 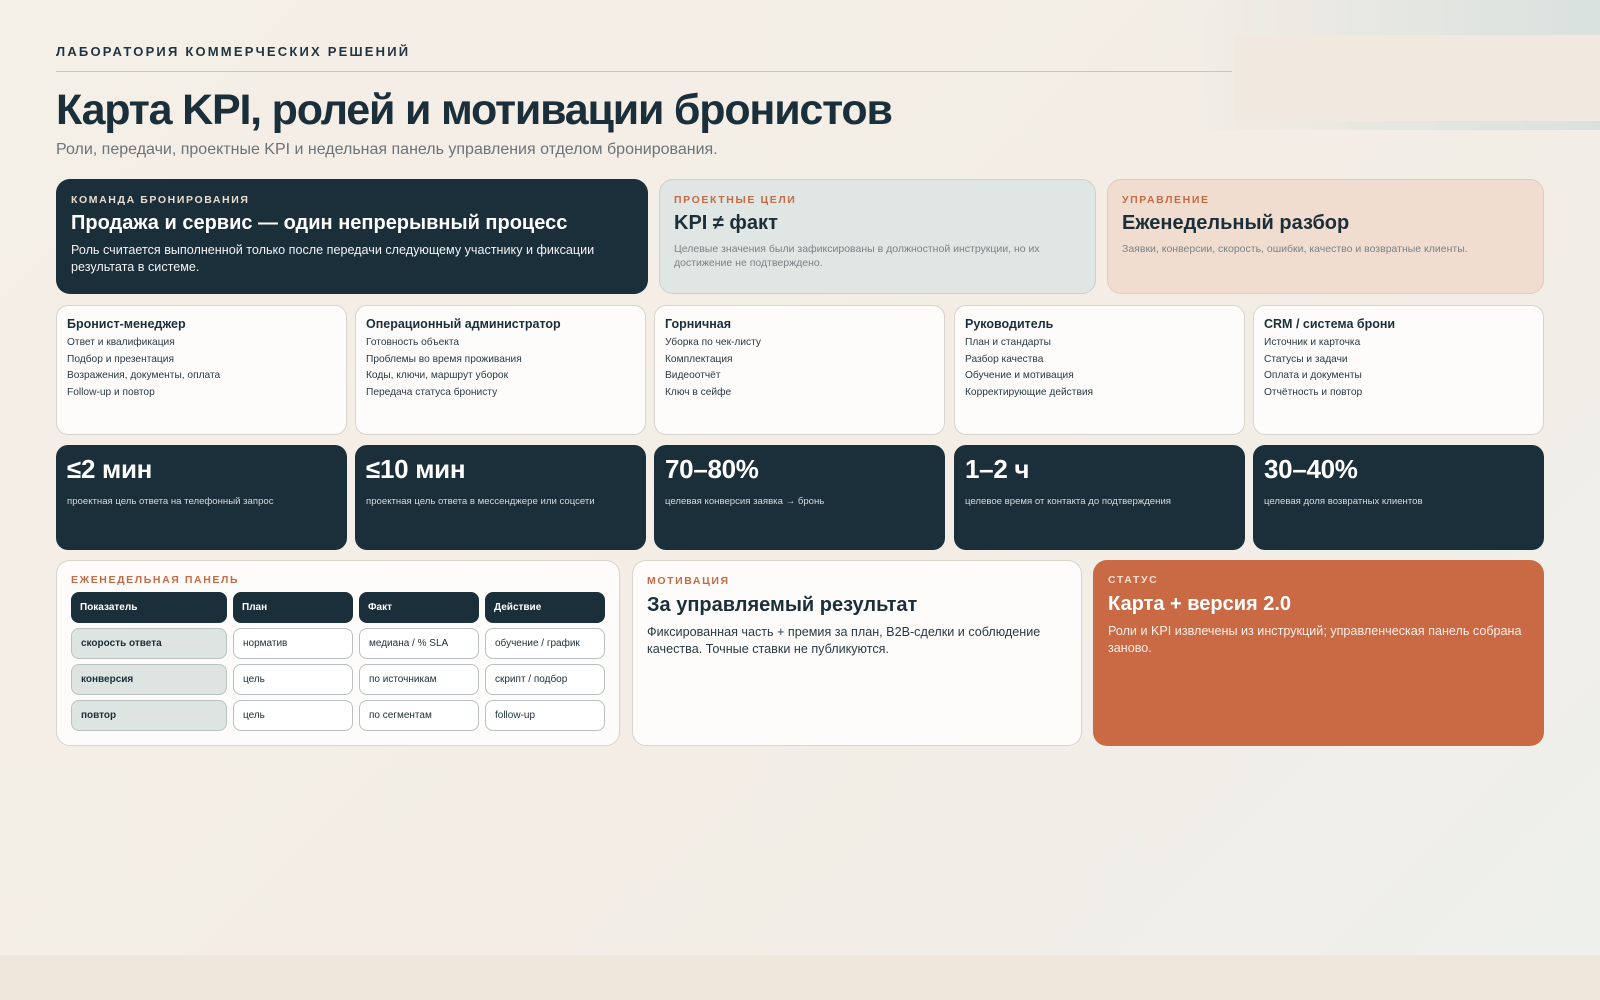 I want to click on kpi-card-conversion: 70–80% целевая конверсия заявка → бронь, so click(x=799, y=497).